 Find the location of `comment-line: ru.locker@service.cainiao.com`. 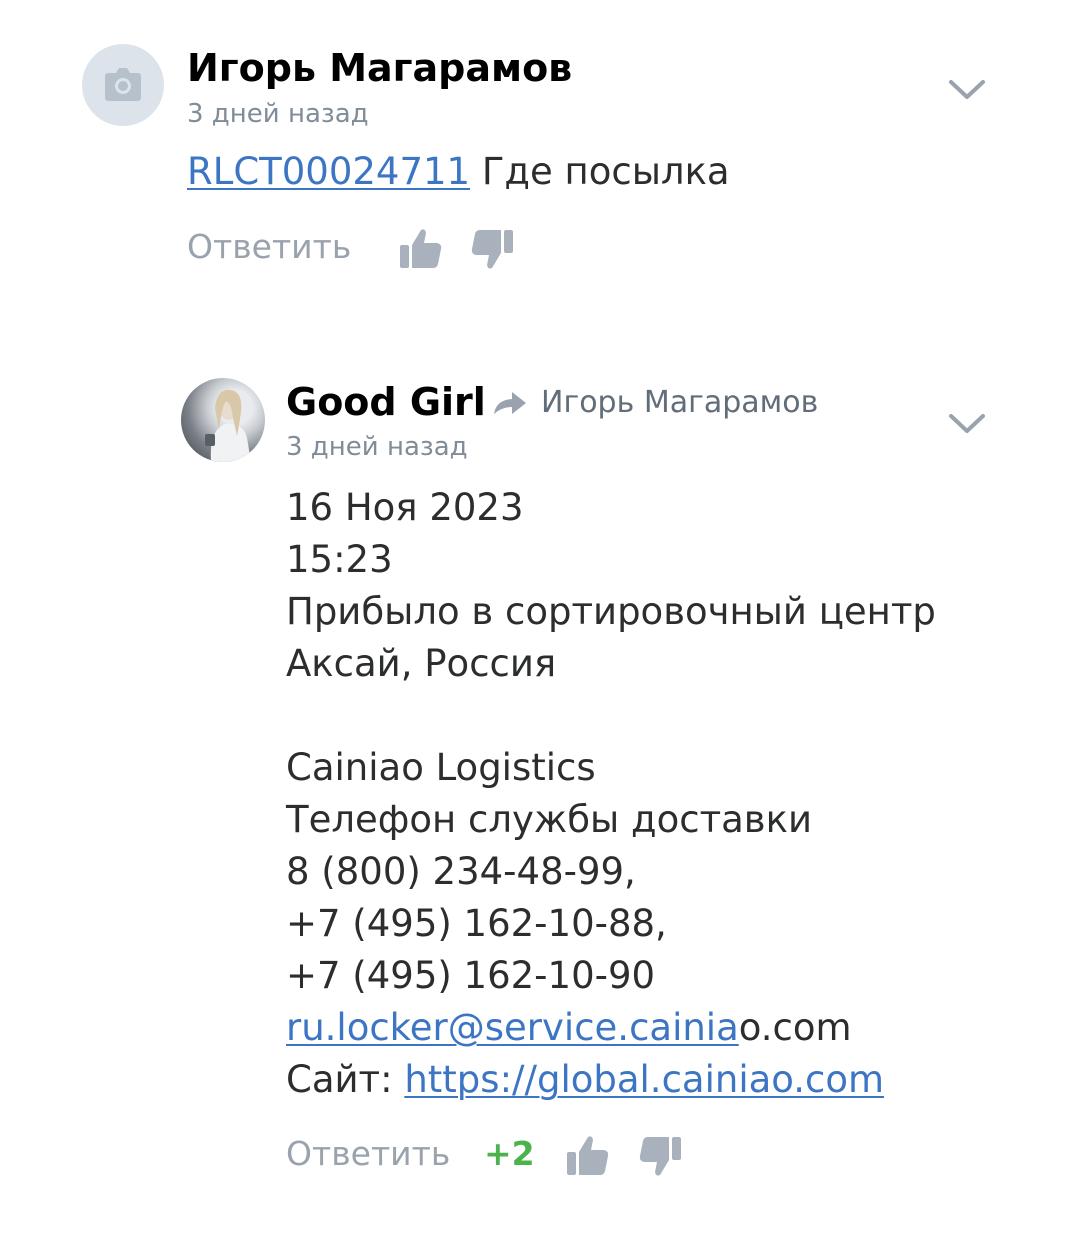

comment-line: ru.locker@service.cainiao.com is located at coordinates (611, 1028).